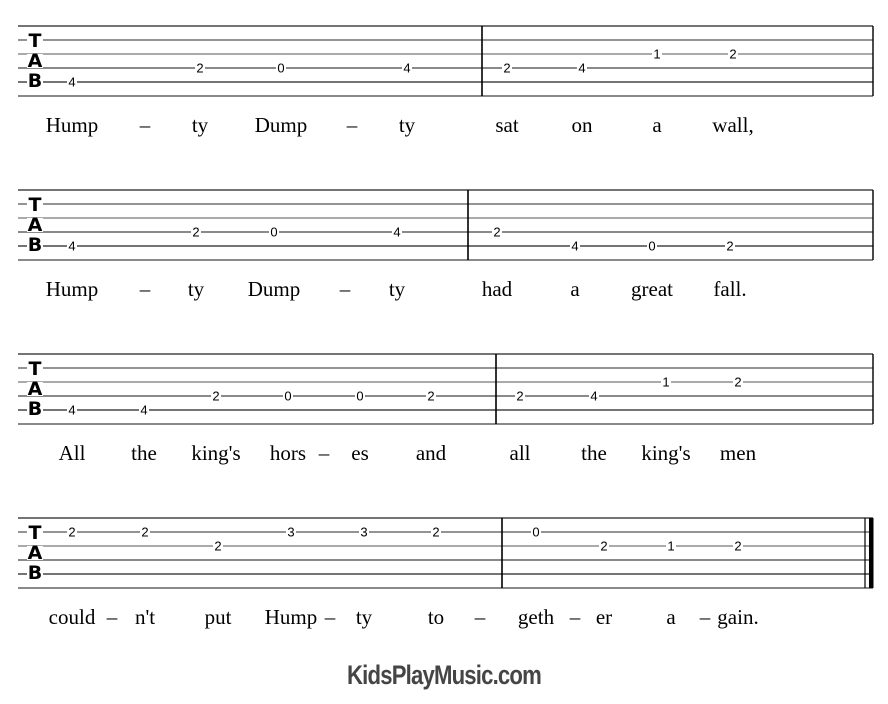 The width and height of the screenshot is (888, 704). Describe the element at coordinates (72, 617) in the screenshot. I see `lyric-syllable: could` at that location.